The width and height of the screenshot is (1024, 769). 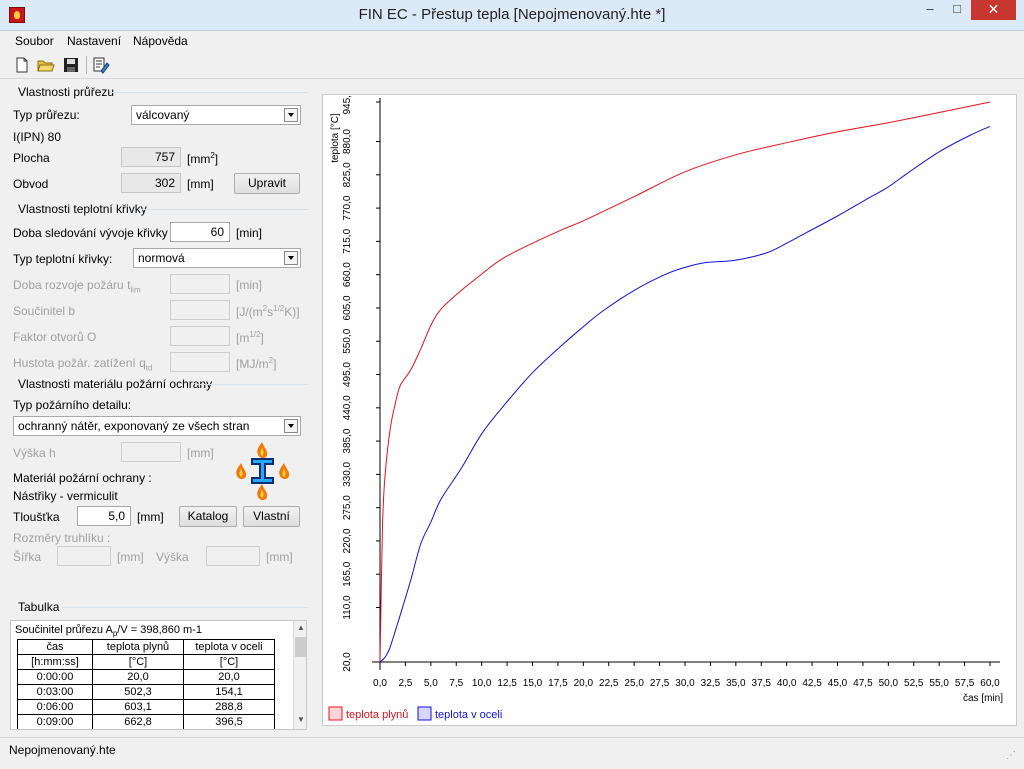 I want to click on opening-unit: [m1/2], so click(x=250, y=337).